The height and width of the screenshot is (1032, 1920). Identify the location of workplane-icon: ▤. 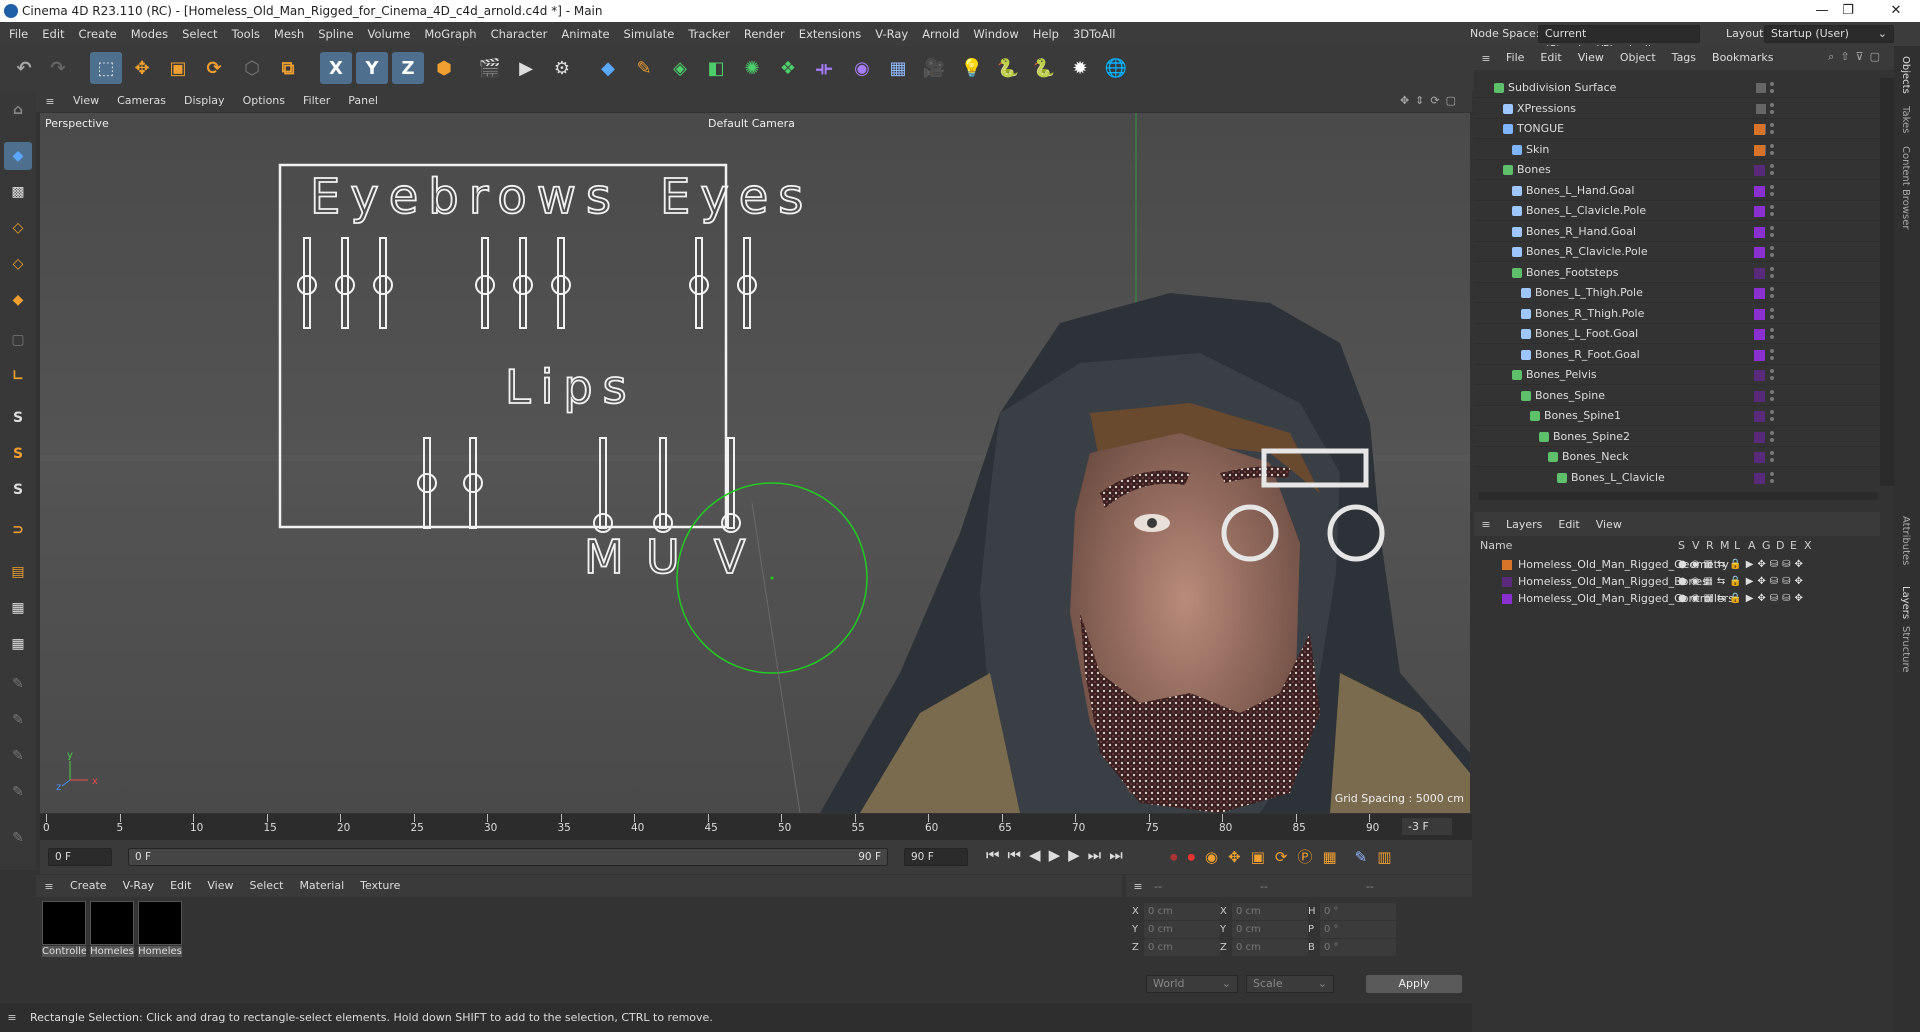
(18, 572).